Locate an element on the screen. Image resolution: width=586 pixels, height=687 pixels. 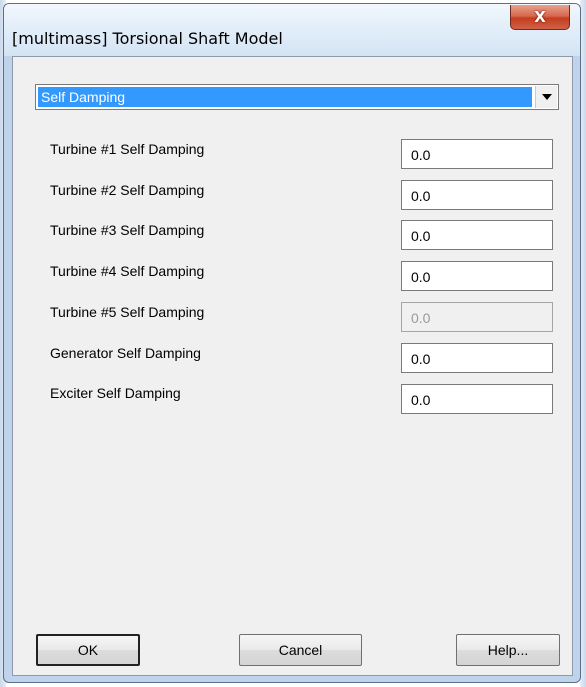
field-input-turbine-4: 0.0 is located at coordinates (477, 276).